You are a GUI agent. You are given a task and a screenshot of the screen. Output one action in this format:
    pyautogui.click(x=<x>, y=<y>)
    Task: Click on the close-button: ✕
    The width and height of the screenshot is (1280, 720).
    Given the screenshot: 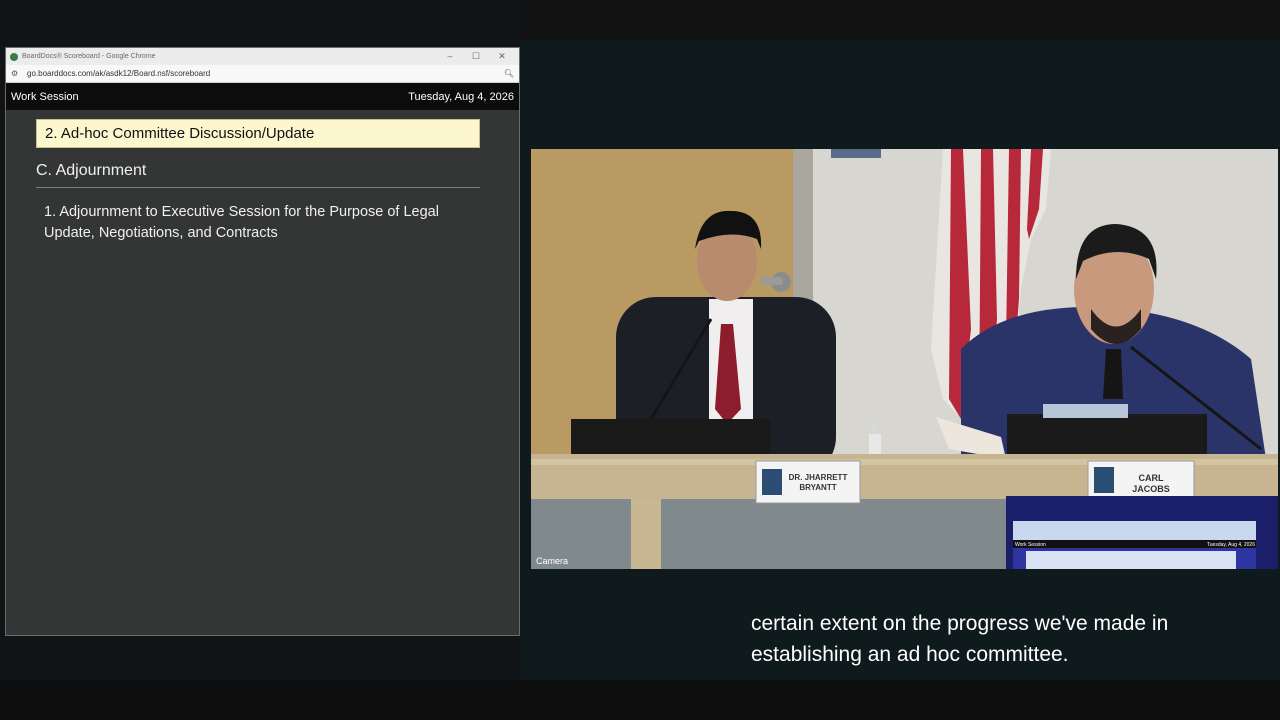 What is the action you would take?
    pyautogui.click(x=502, y=56)
    